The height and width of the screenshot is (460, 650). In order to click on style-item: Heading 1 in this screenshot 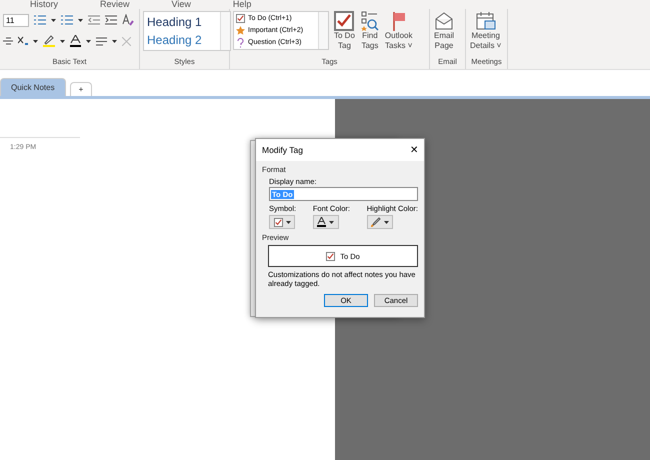, I will do `click(182, 22)`.